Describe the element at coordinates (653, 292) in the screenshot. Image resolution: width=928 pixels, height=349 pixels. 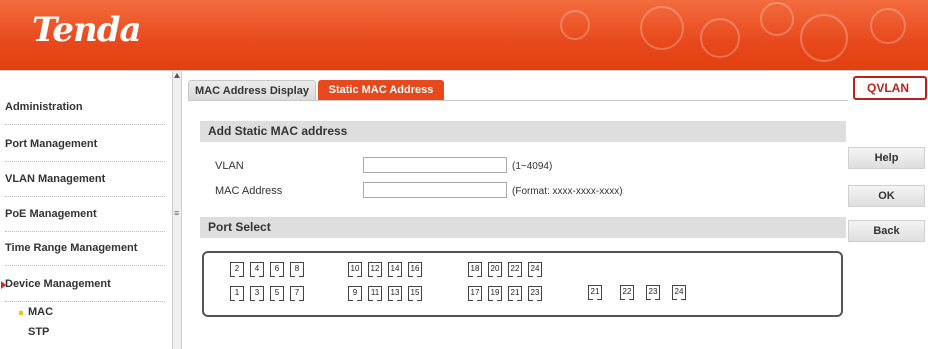
I see `sfp-port-23: 23` at that location.